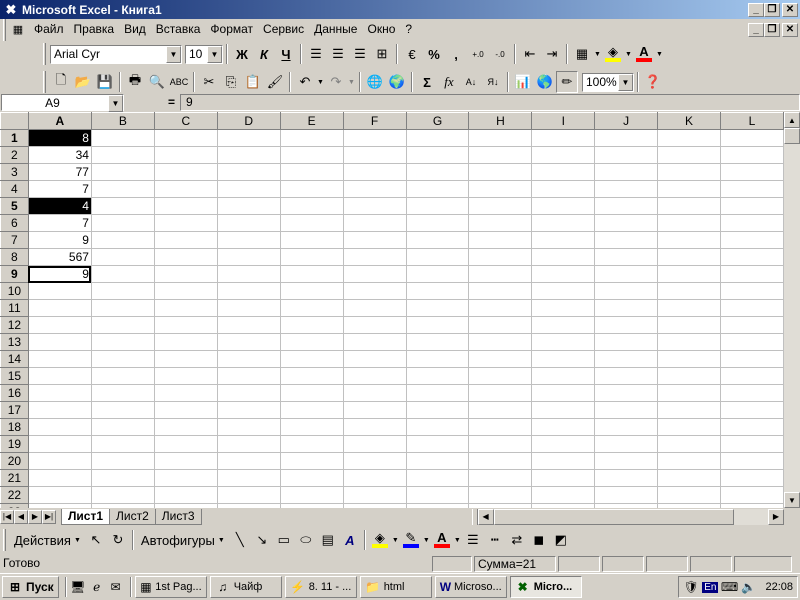 The width and height of the screenshot is (800, 600). I want to click on cell-K3, so click(689, 172).